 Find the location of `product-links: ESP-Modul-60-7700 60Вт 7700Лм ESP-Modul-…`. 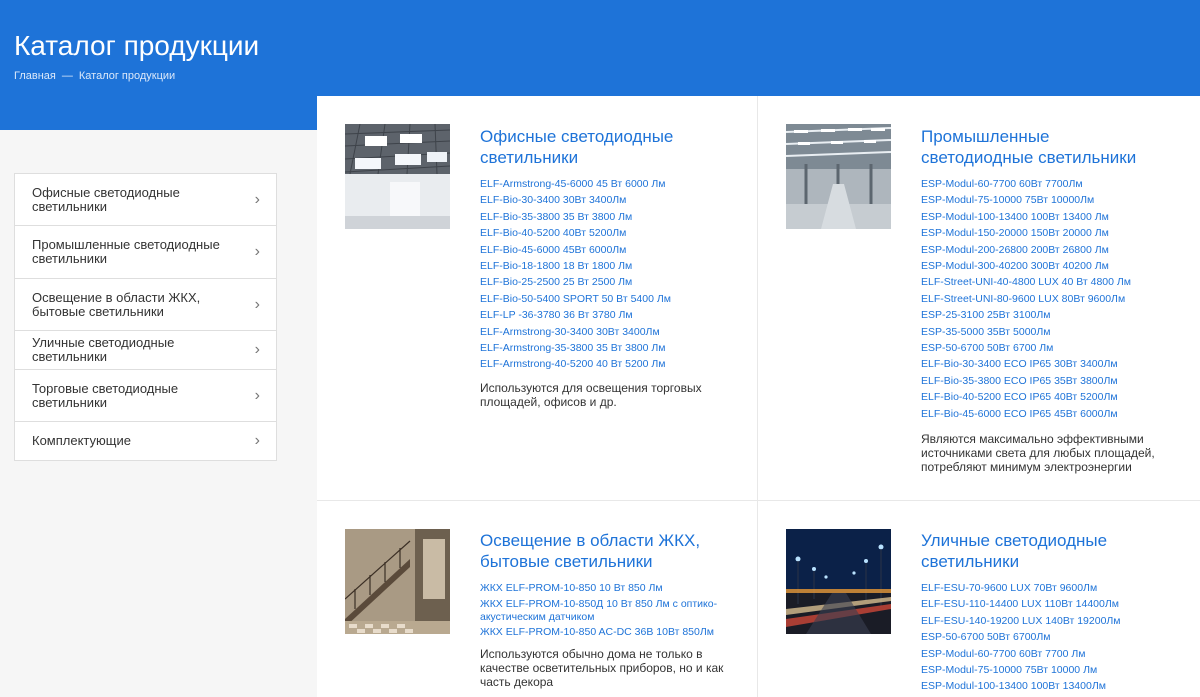

product-links: ESP-Modul-60-7700 60Вт 7700Лм ESP-Modul-… is located at coordinates (1043, 299).